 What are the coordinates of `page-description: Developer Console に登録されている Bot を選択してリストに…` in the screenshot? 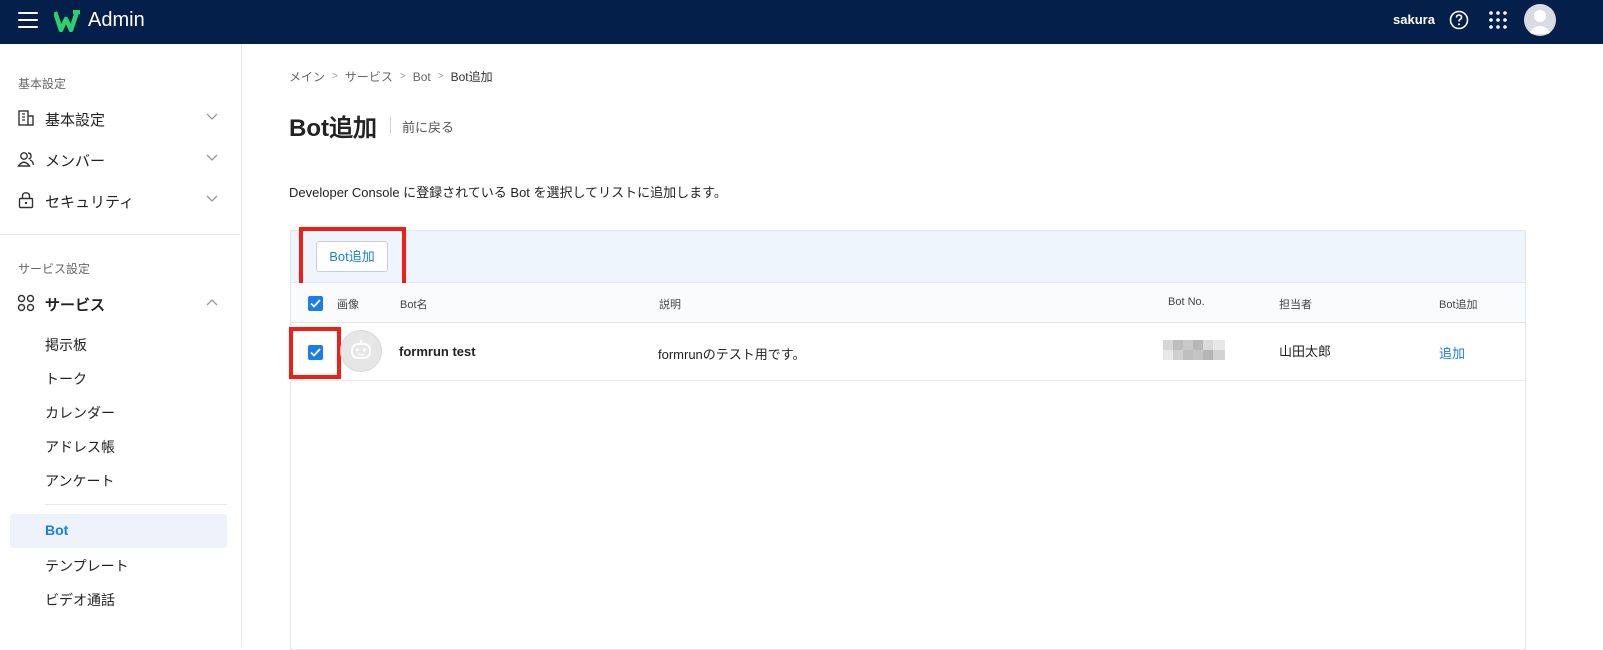 It's located at (508, 192).